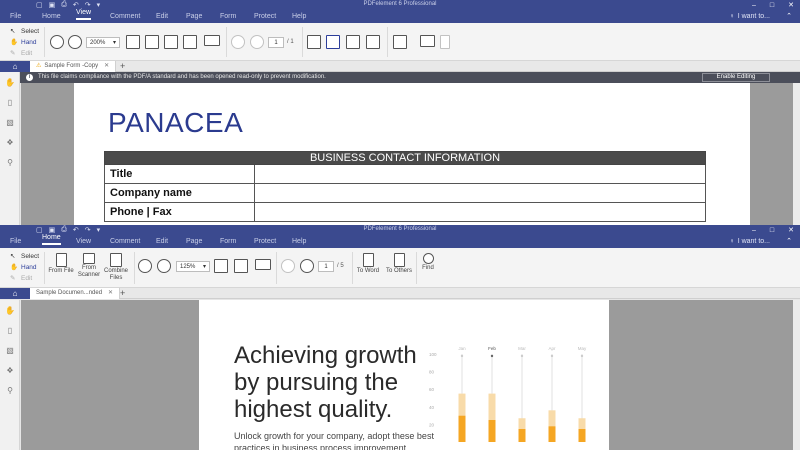  What do you see at coordinates (399, 260) in the screenshot?
I see `convert-icon` at bounding box center [399, 260].